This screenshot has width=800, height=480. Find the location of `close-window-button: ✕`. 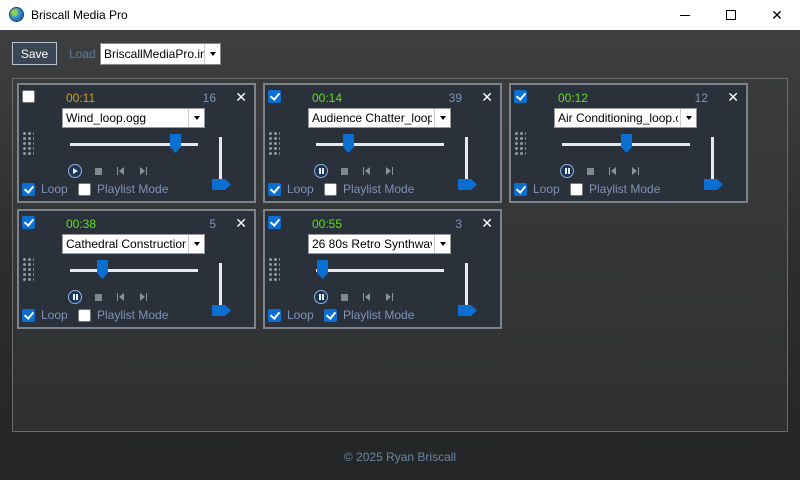

close-window-button: ✕ is located at coordinates (777, 15).